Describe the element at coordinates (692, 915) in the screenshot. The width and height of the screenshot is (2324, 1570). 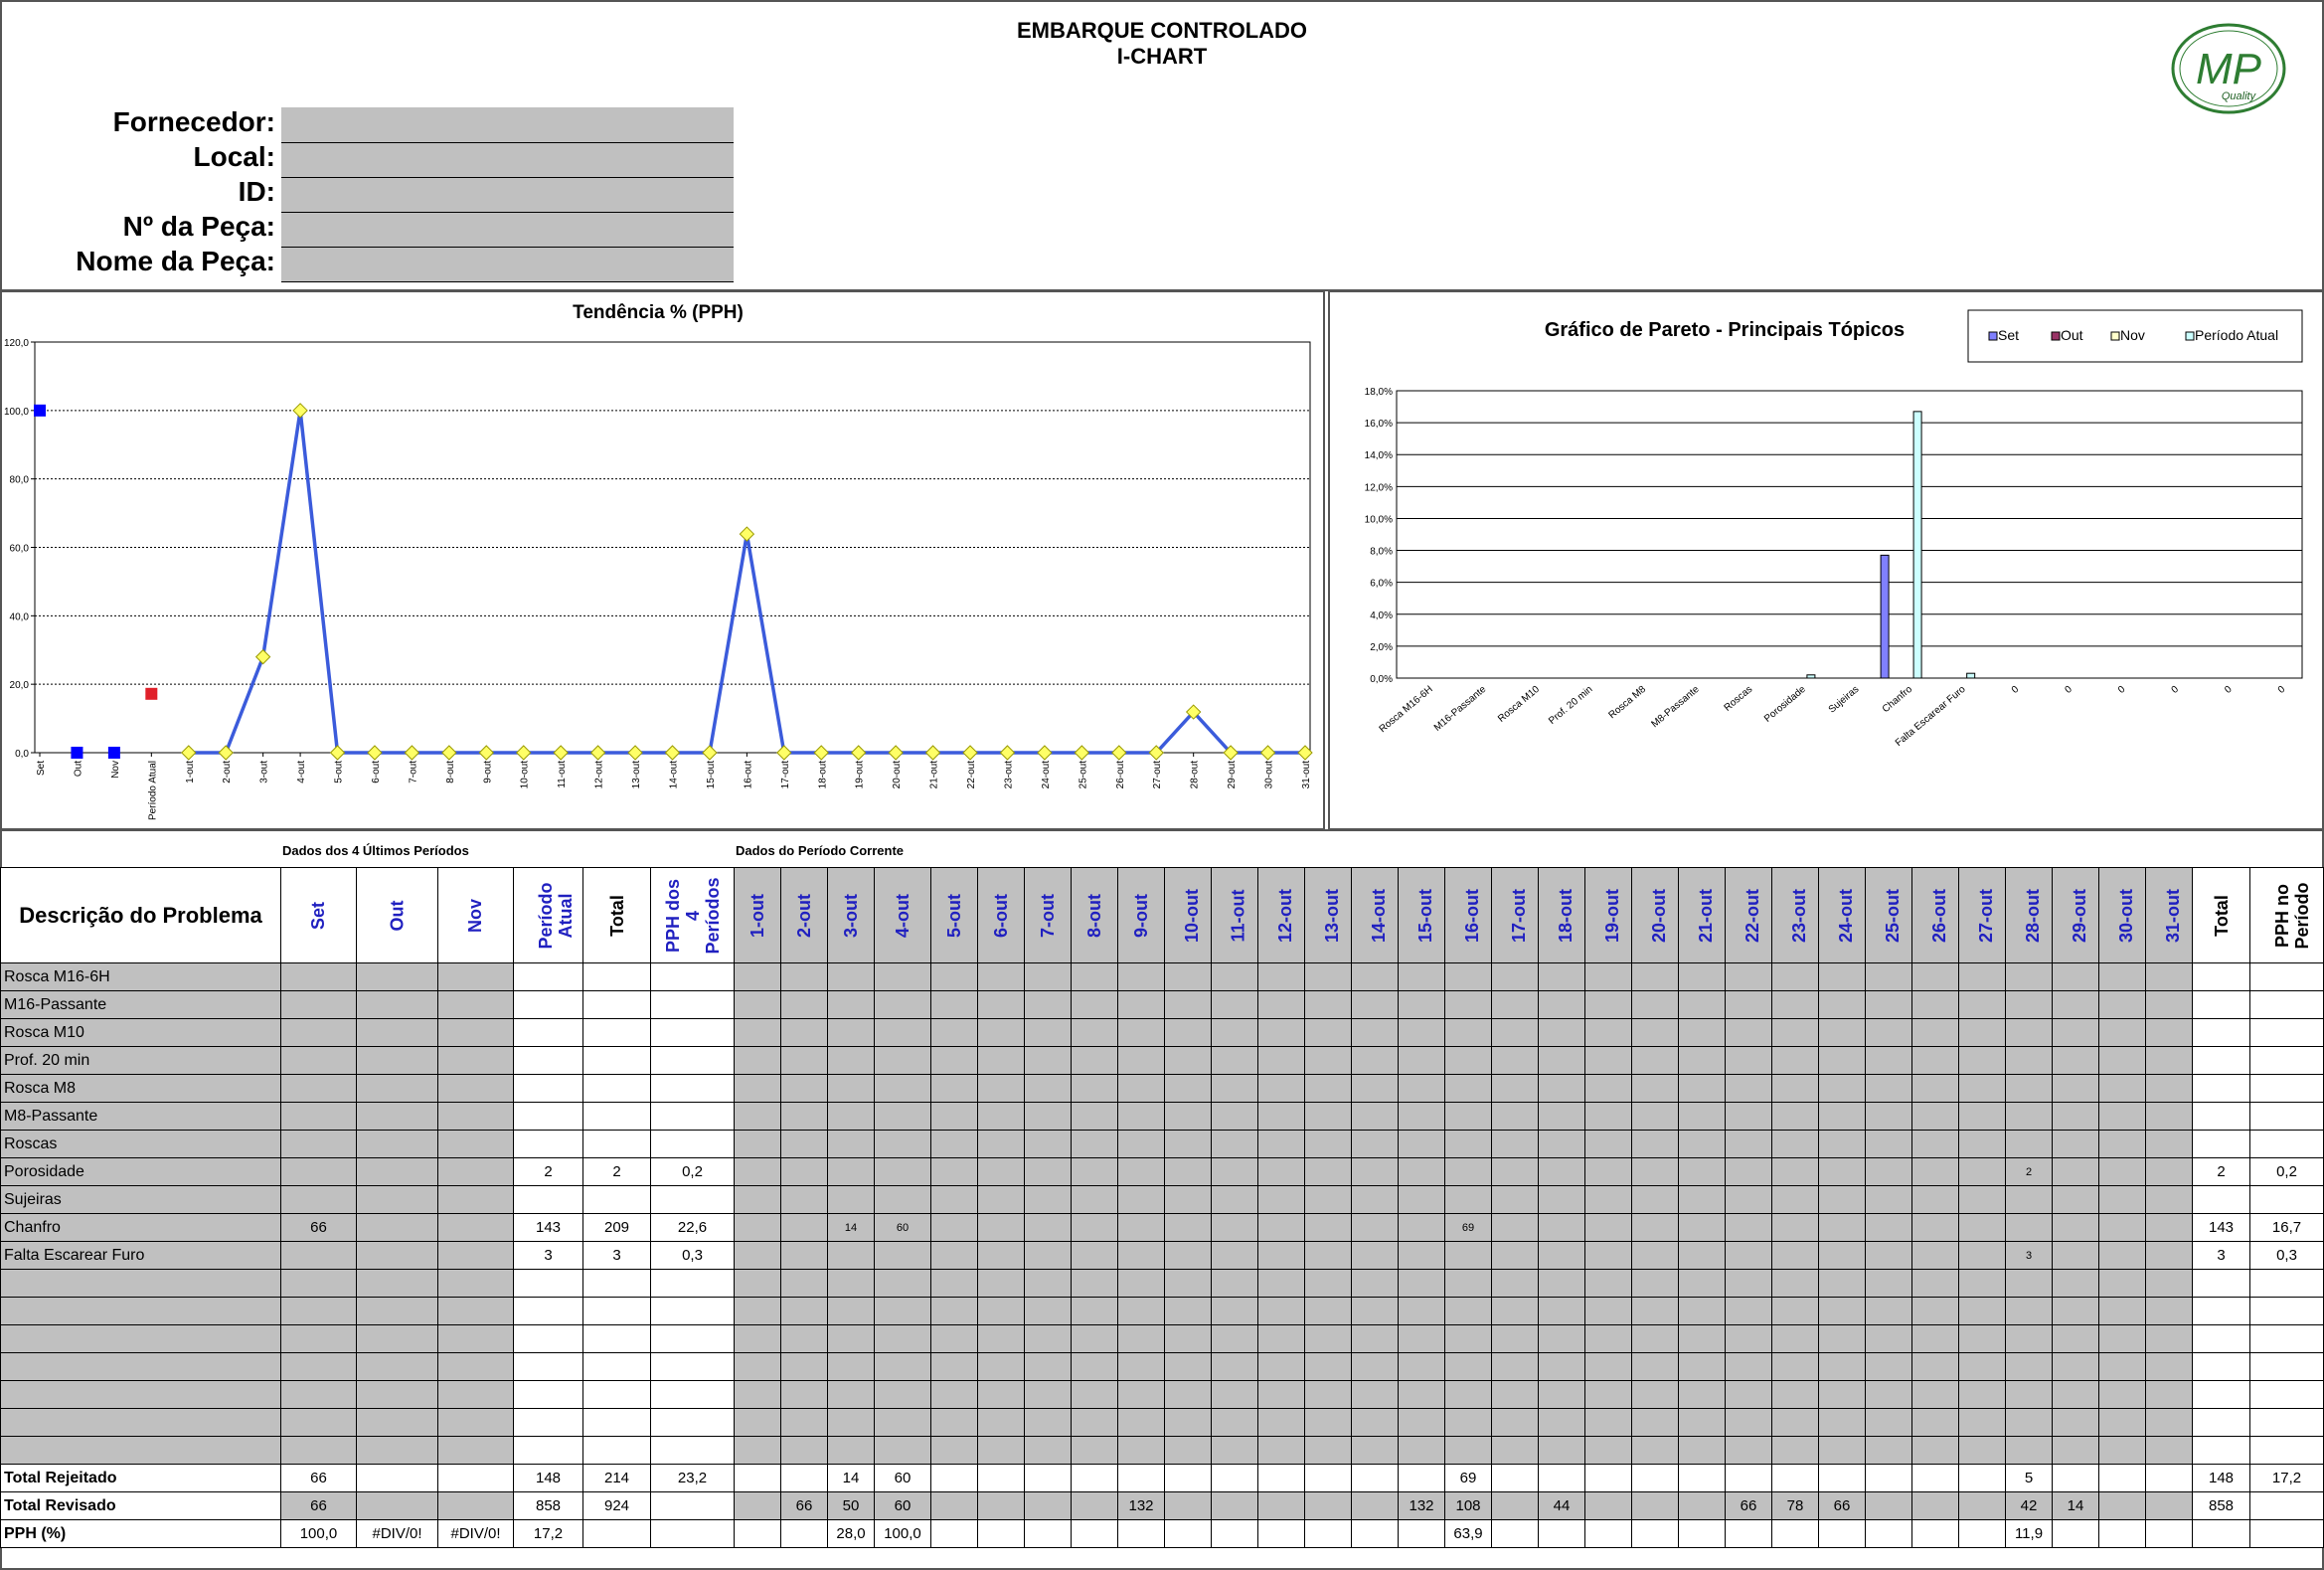
I see `hist-header: PPH dos 4 Períodos` at that location.